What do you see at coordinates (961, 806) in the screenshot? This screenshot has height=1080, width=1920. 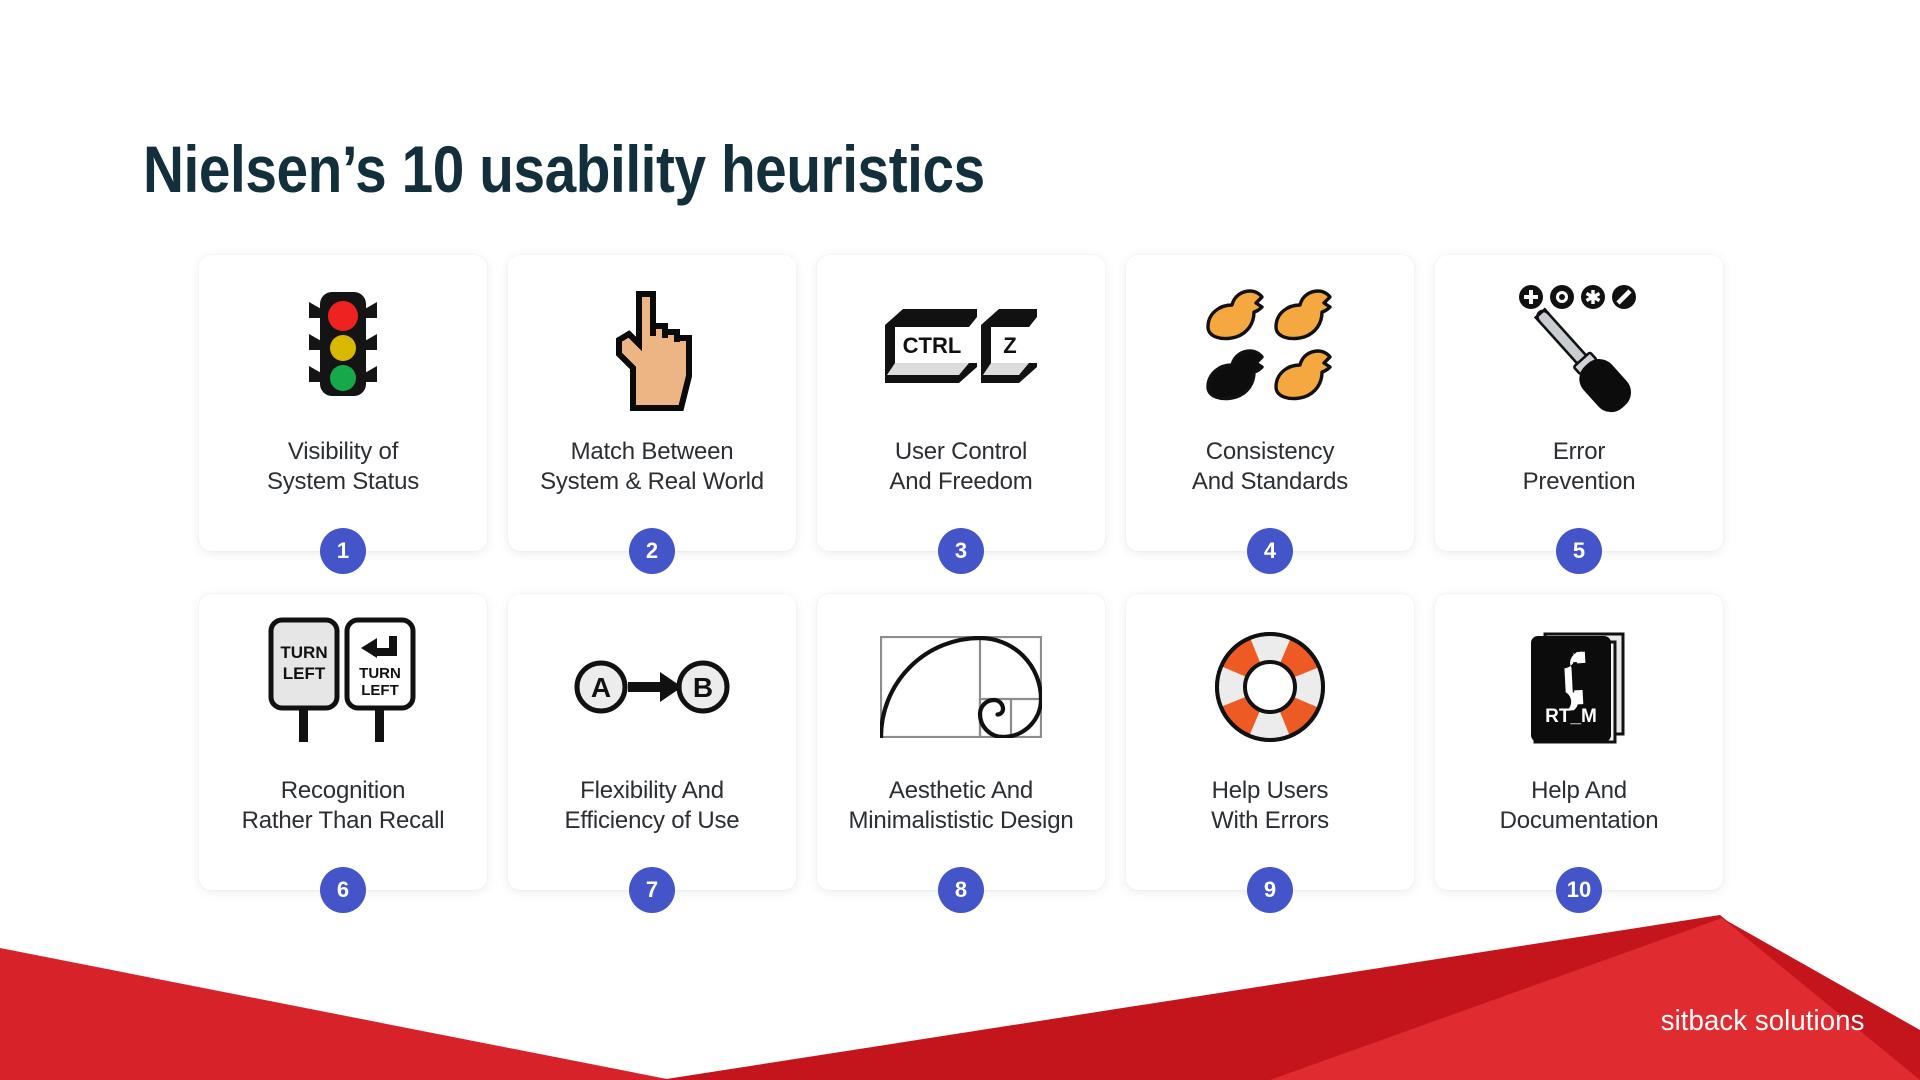 I see `heuristic-card-label: Aesthetic And Minimalististic Design` at bounding box center [961, 806].